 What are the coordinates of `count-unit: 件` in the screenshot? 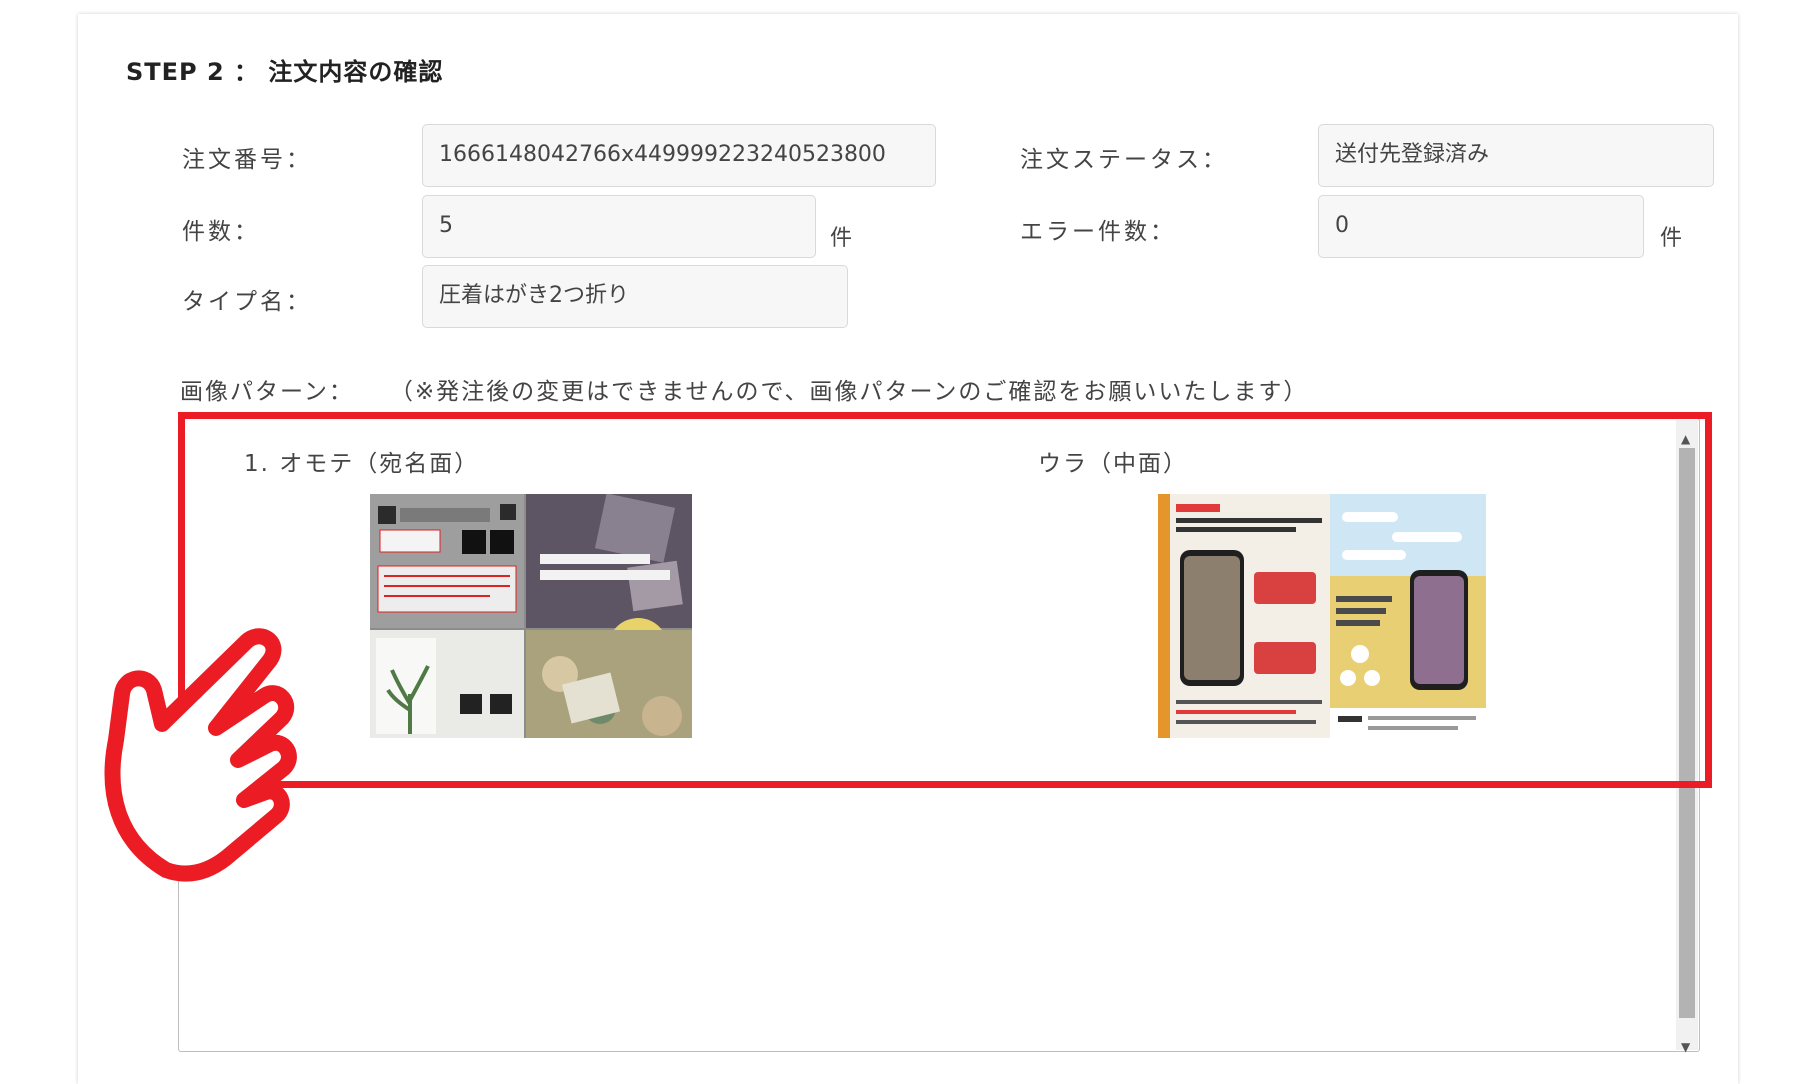 It's located at (841, 238).